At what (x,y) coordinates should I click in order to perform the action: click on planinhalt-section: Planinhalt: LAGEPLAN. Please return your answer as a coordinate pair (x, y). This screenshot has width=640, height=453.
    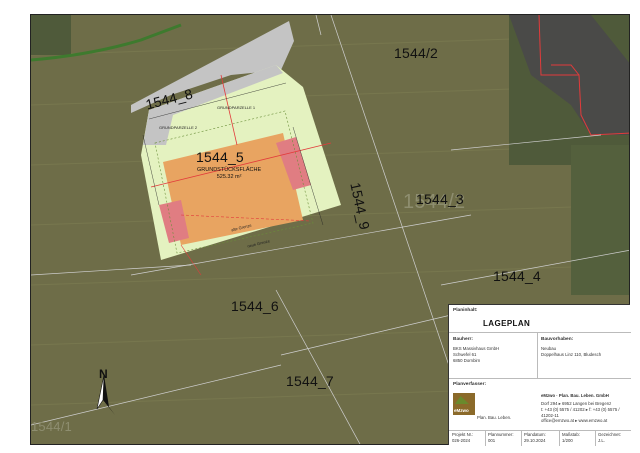
    Looking at the image, I should click on (540, 319).